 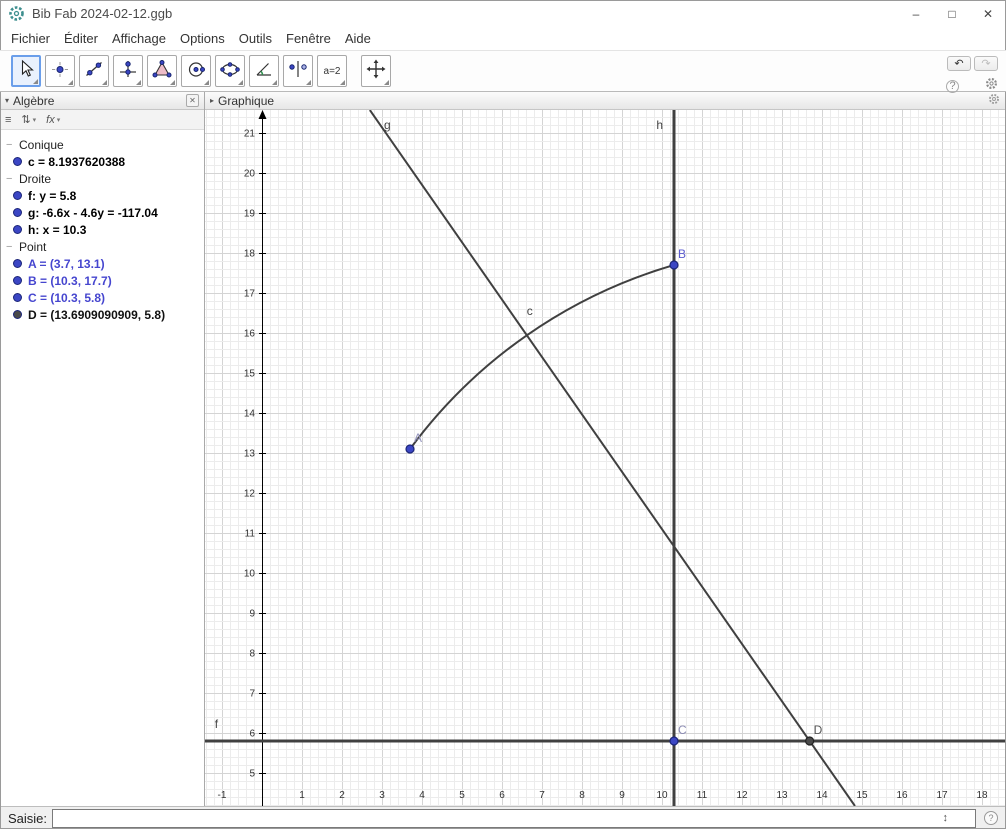 What do you see at coordinates (742, 795) in the screenshot?
I see `svg-text: 12` at bounding box center [742, 795].